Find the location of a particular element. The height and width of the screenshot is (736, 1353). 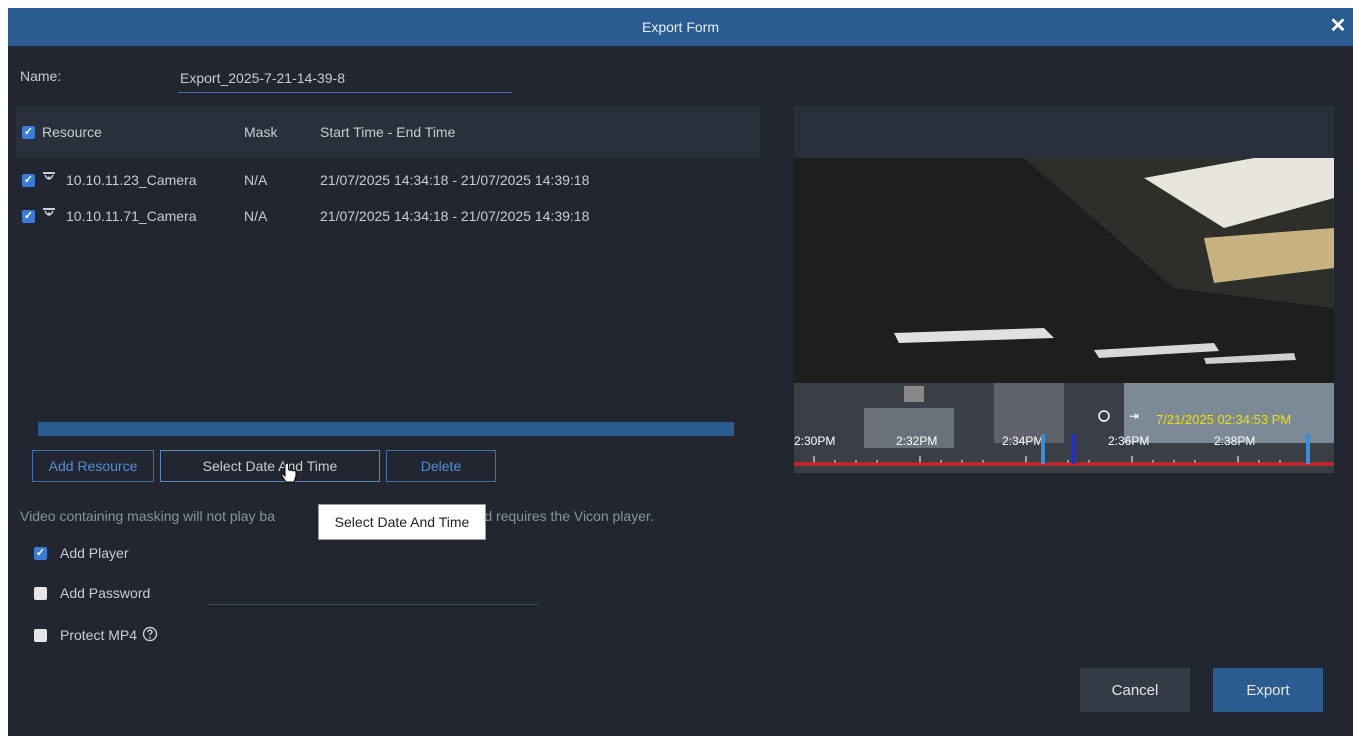

table-header: ✓ Resource Mask Start Time - End Time is located at coordinates (388, 132).